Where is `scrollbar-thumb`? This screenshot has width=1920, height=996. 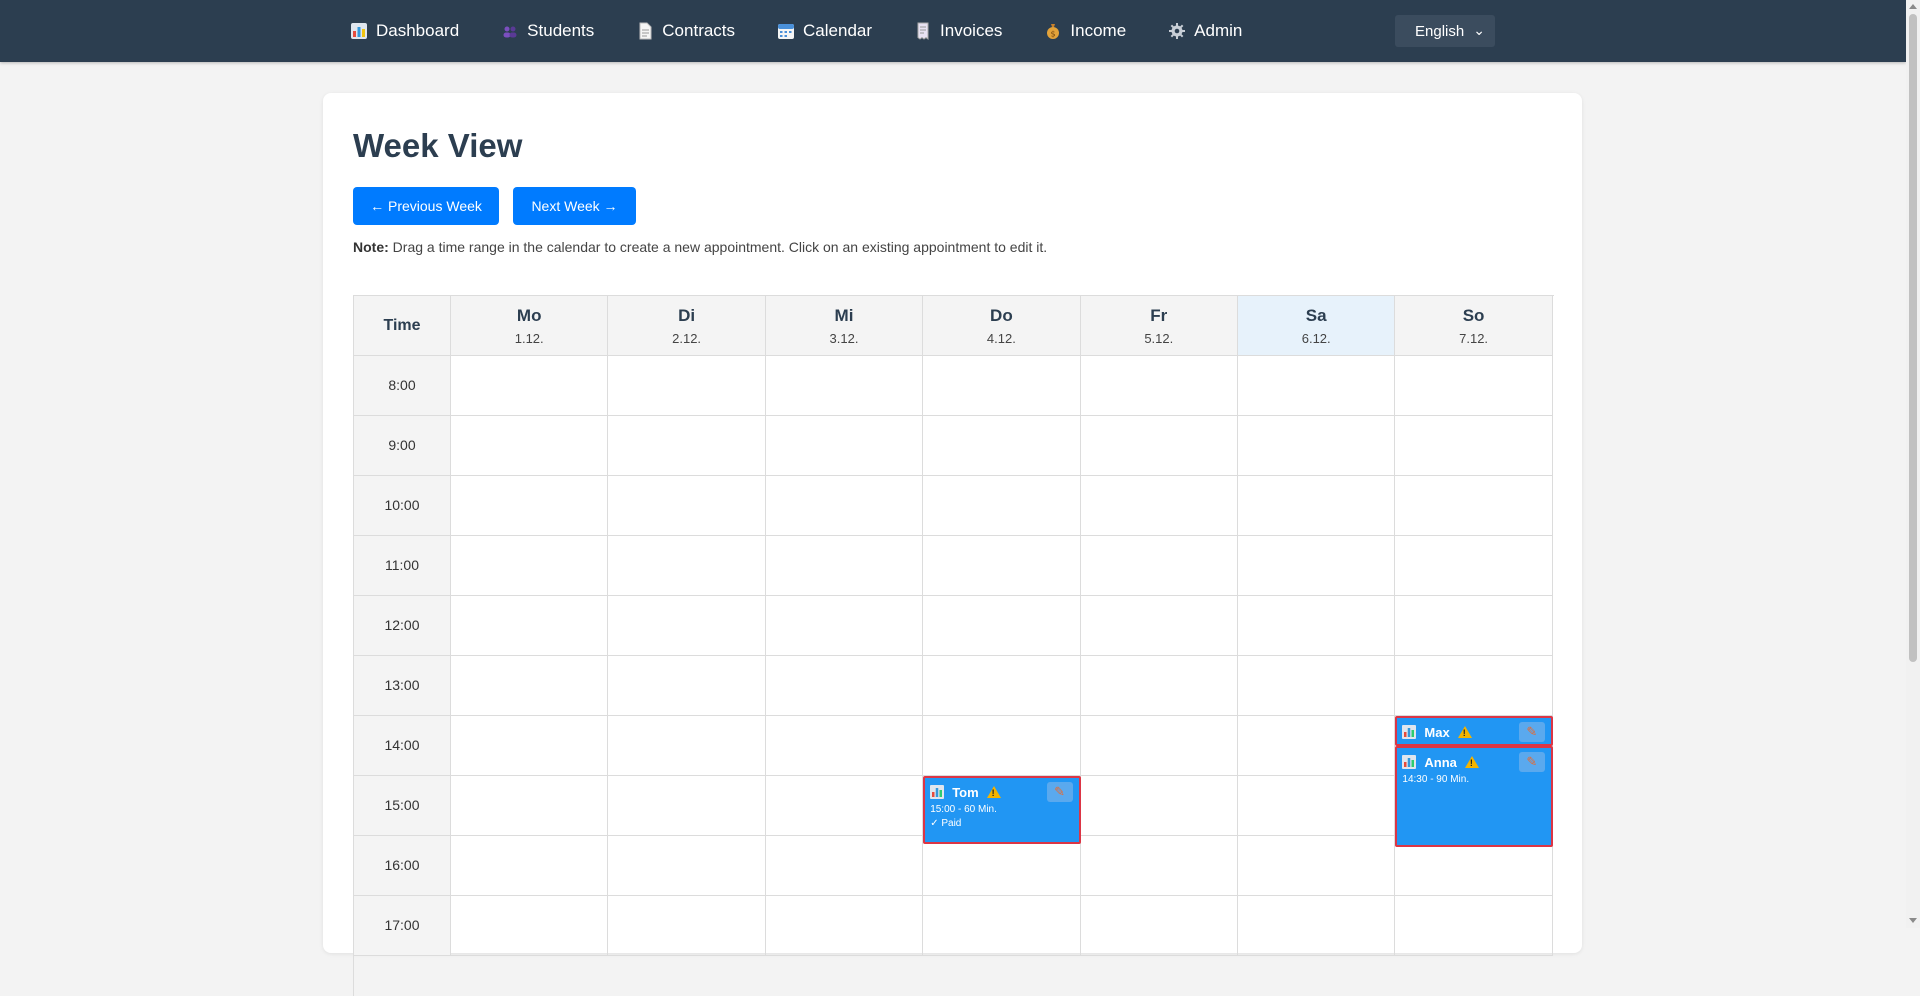
scrollbar-thumb is located at coordinates (1913, 338).